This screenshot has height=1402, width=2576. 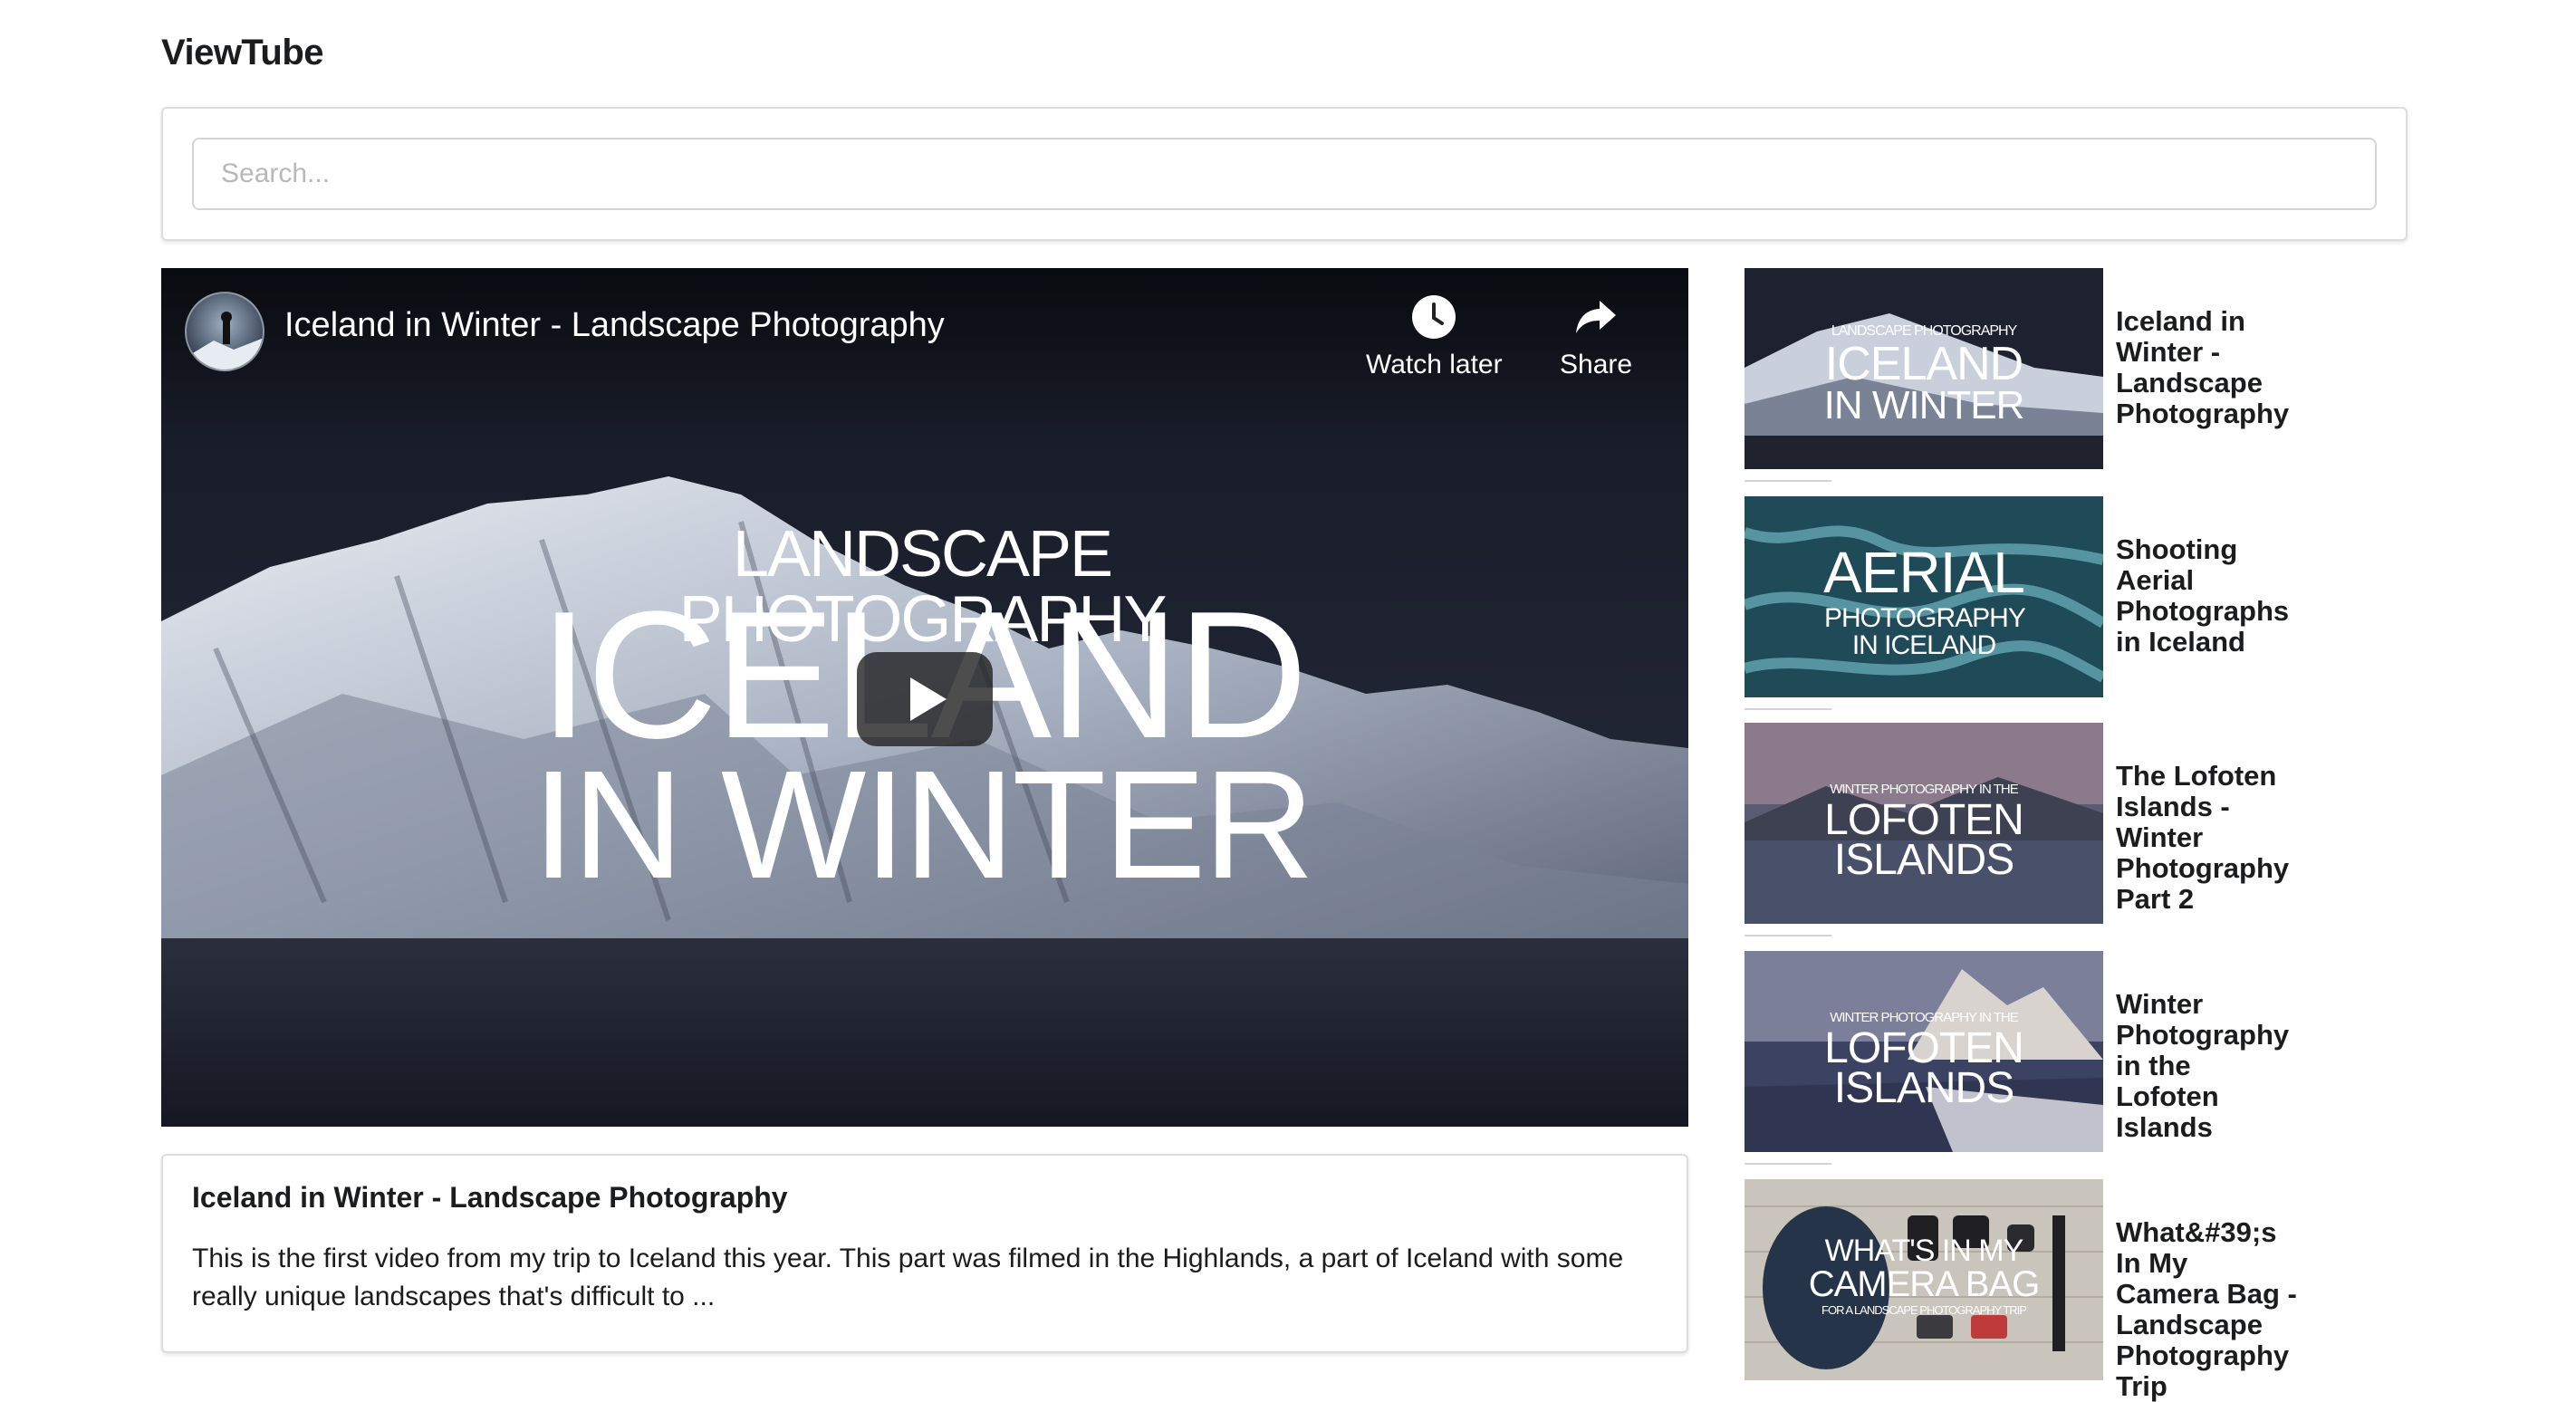 I want to click on watch-later-button: Watch later, so click(x=1434, y=336).